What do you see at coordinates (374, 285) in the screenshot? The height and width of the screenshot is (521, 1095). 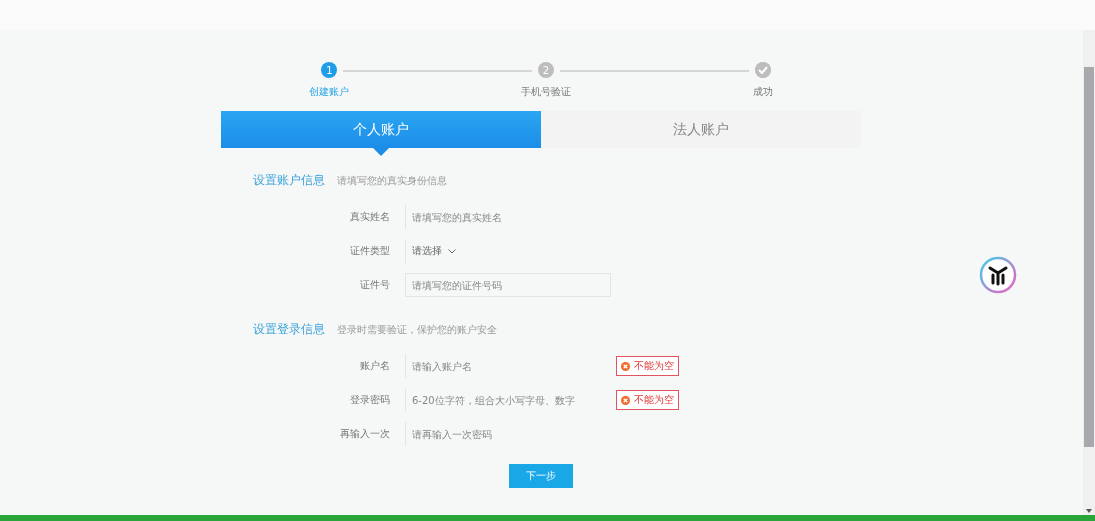 I see `field-label: 证件号` at bounding box center [374, 285].